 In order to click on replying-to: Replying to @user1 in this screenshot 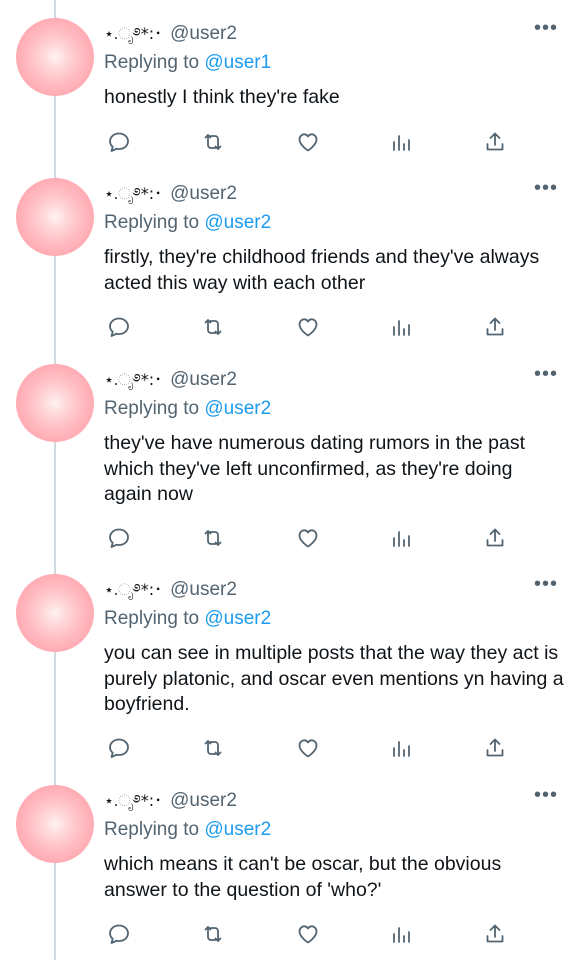, I will do `click(187, 63)`.